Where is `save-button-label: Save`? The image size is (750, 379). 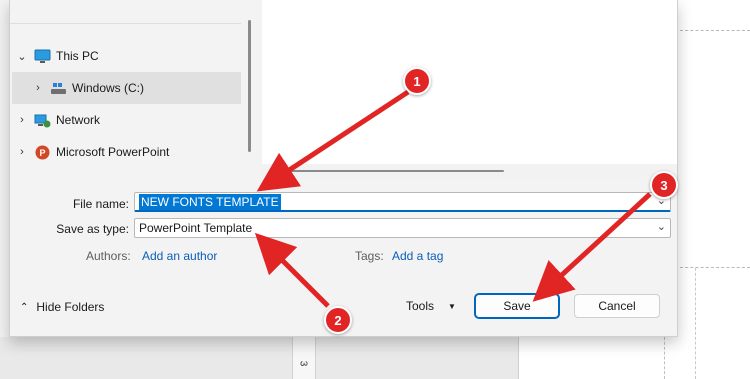 save-button-label: Save is located at coordinates (517, 306).